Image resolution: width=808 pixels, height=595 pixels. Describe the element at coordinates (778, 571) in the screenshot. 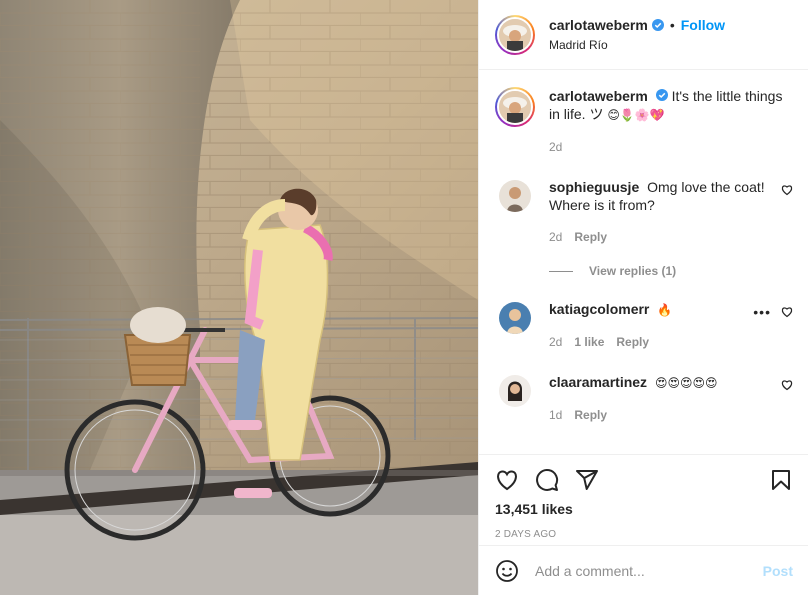

I see `post-comment-button: Post` at that location.